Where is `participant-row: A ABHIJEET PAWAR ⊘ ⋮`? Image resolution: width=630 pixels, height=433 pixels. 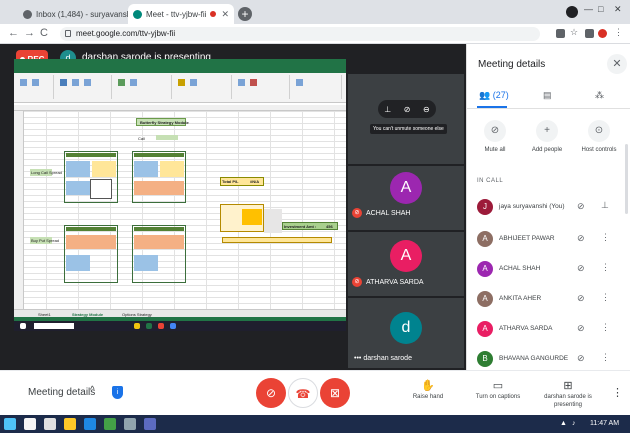 participant-row: A ABHIJEET PAWAR ⊘ ⋮ is located at coordinates (548, 239).